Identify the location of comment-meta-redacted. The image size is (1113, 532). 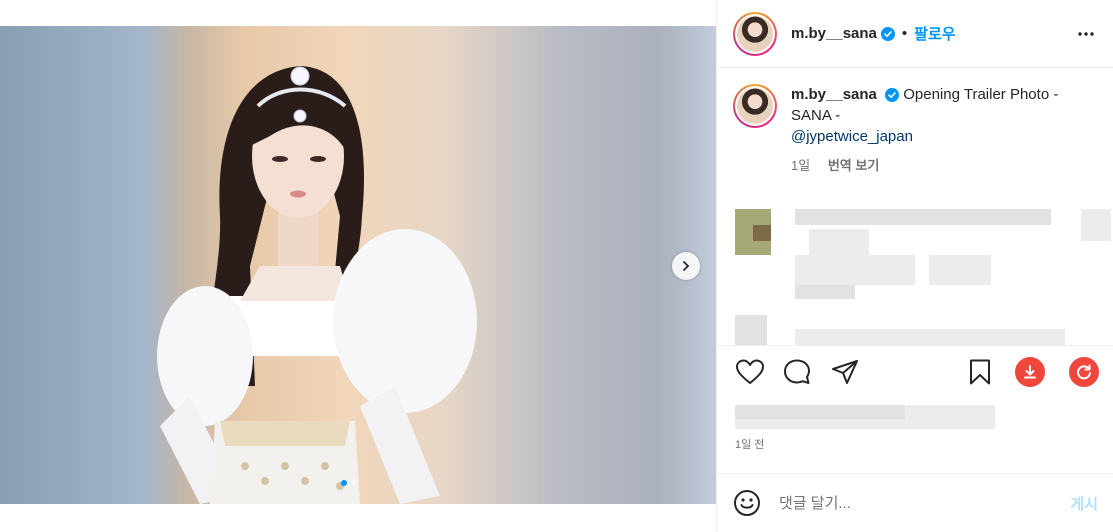
(825, 292).